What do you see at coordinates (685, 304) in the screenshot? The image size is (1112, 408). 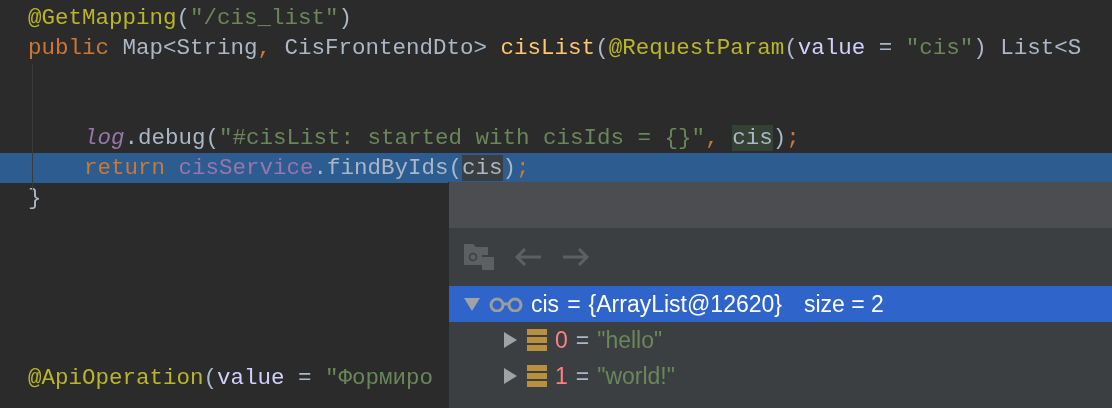 I see `variable-value: {ArrayList@12620}` at bounding box center [685, 304].